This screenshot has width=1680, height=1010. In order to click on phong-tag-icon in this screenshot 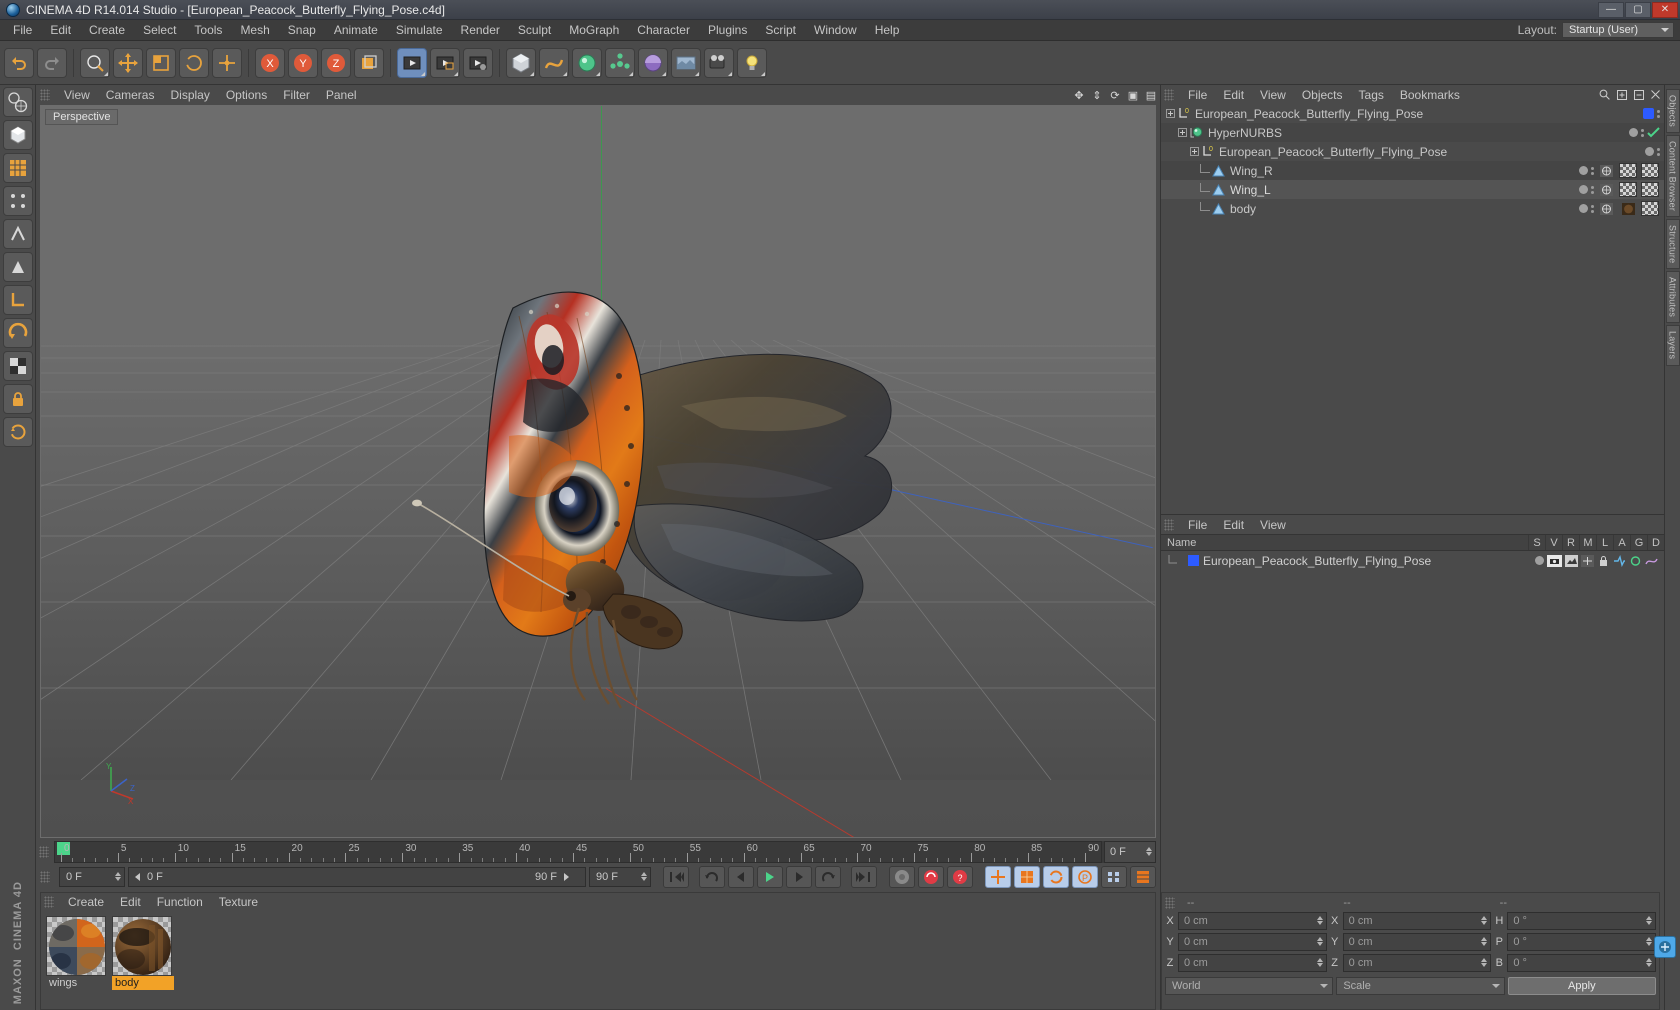, I will do `click(1606, 170)`.